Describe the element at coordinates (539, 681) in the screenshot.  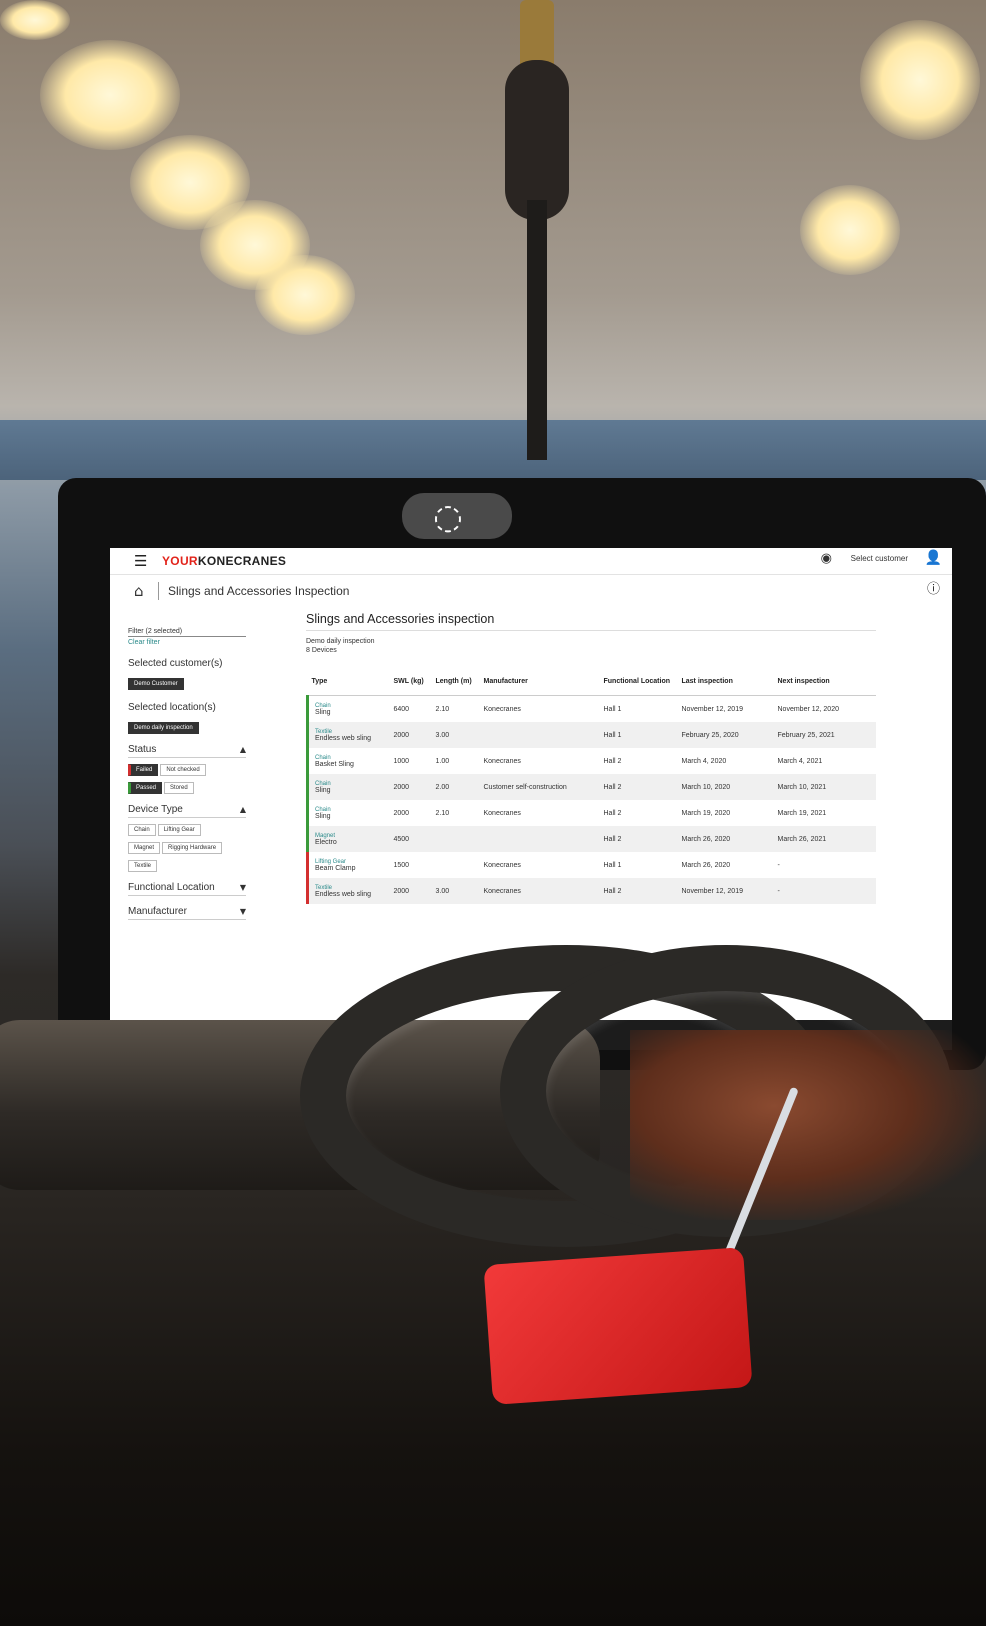
I see `column-header-manufacturer: Manufacturer` at that location.